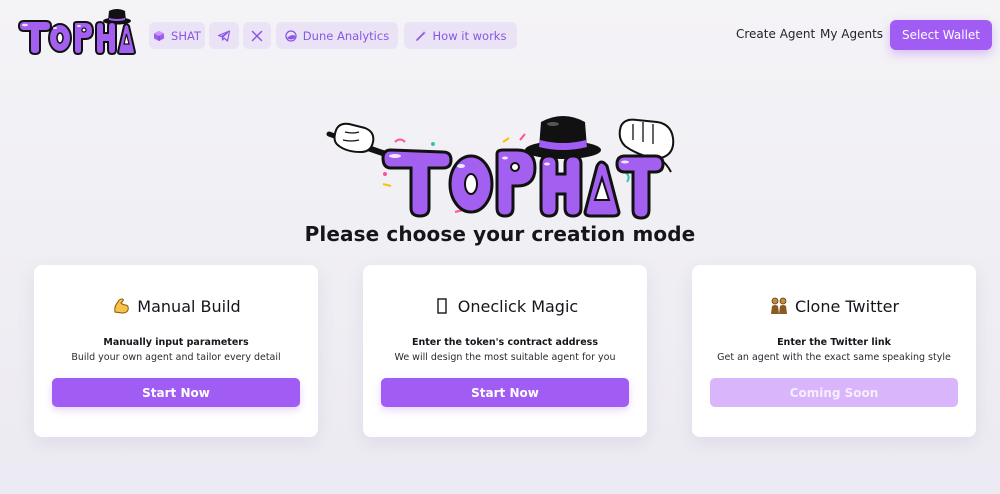  I want to click on card-title: Clone Twitter, so click(847, 306).